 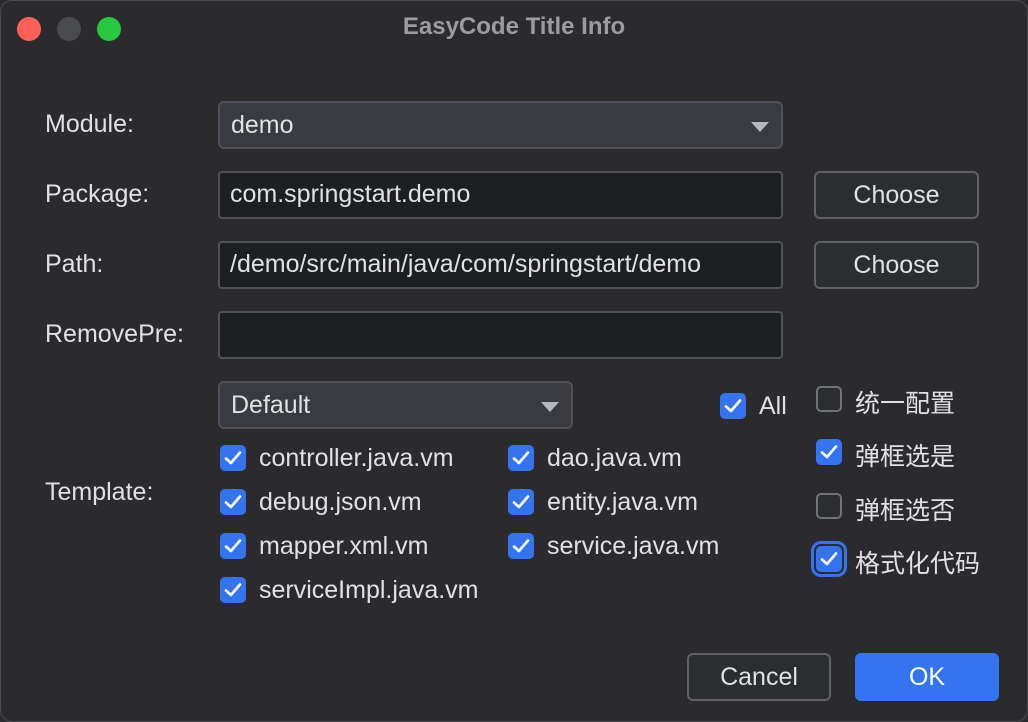 I want to click on title-bar: EasyCode Title Info, so click(x=514, y=28).